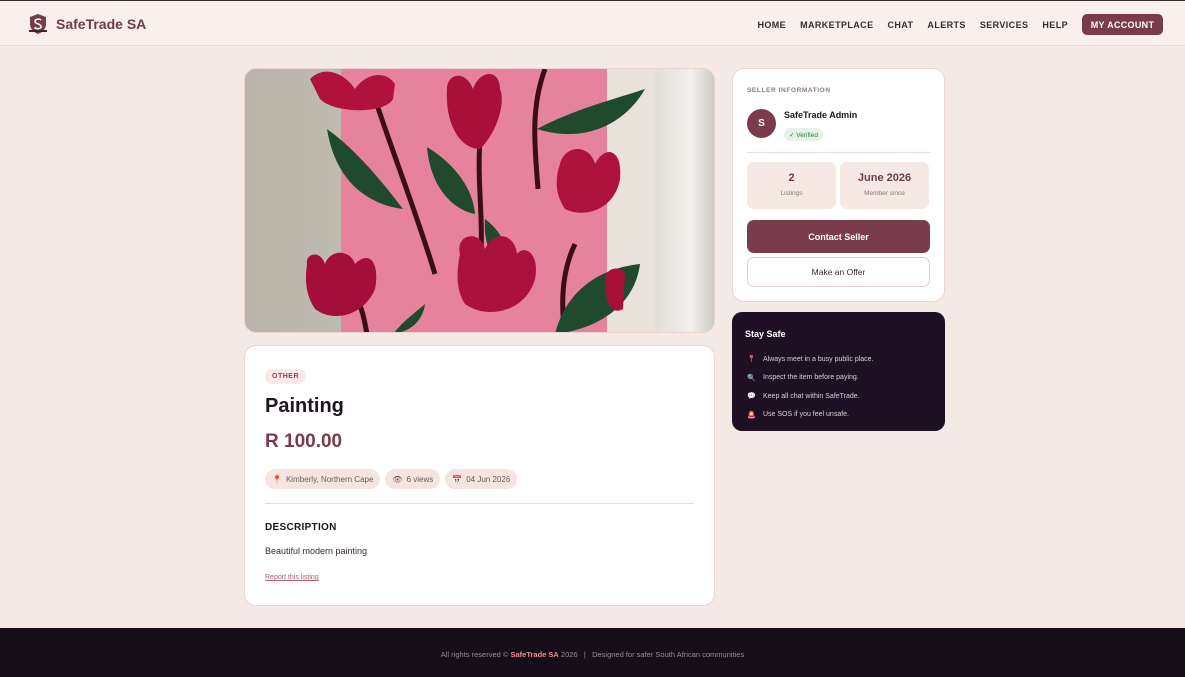 This screenshot has height=677, width=1185. What do you see at coordinates (771, 25) in the screenshot?
I see `nav-home: HOME` at bounding box center [771, 25].